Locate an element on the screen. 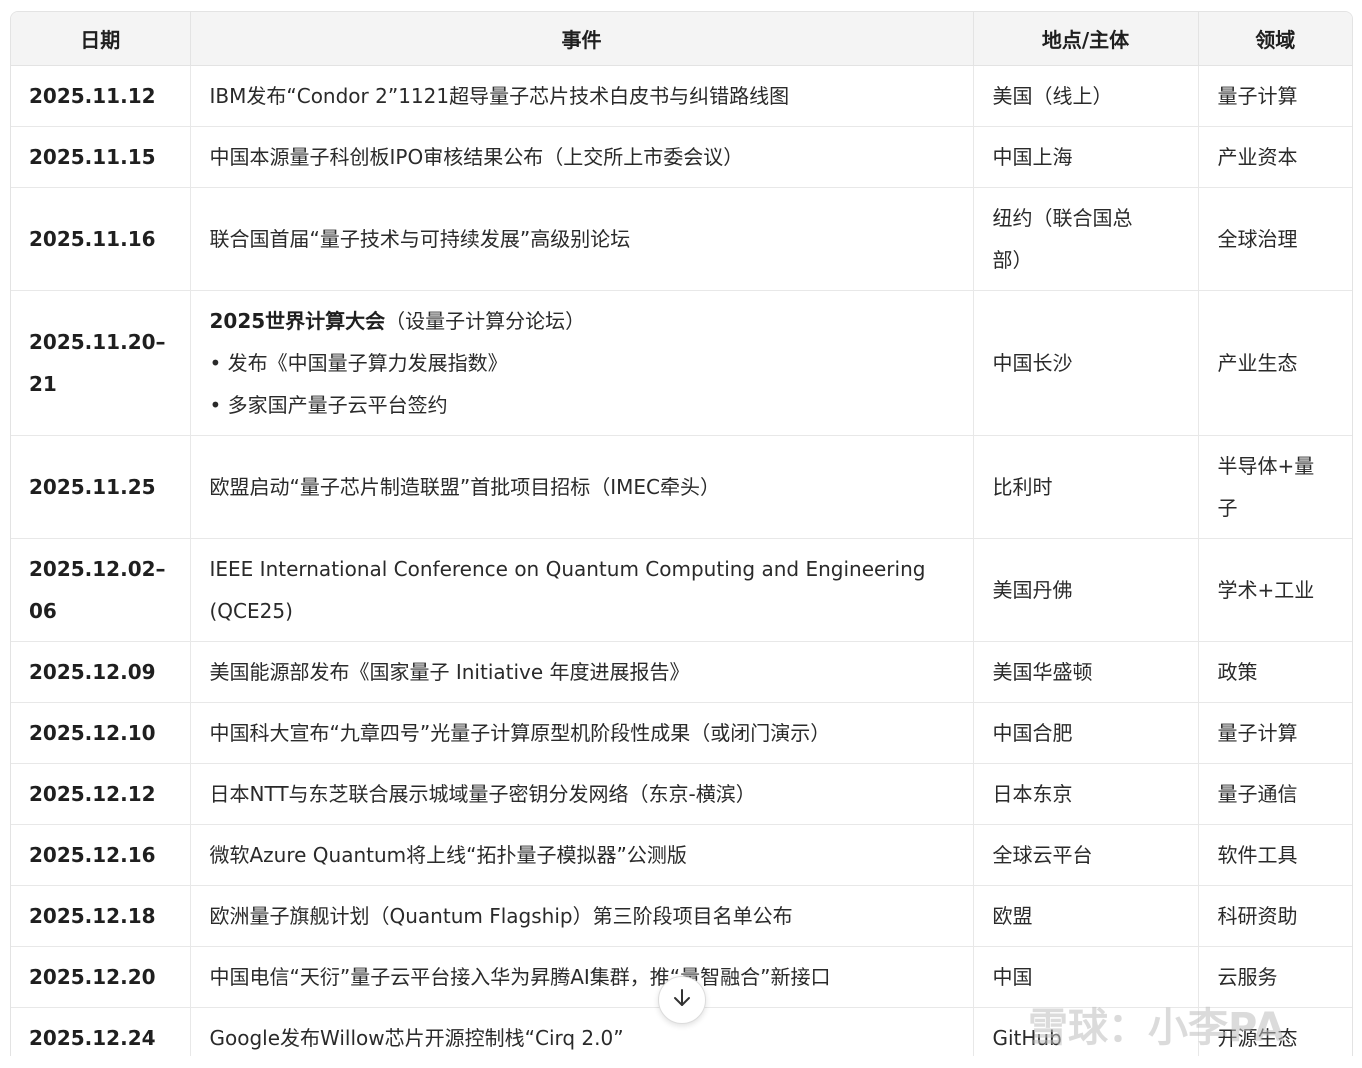 This screenshot has width=1362, height=1068. row-place: 中国长沙 is located at coordinates (1086, 363).